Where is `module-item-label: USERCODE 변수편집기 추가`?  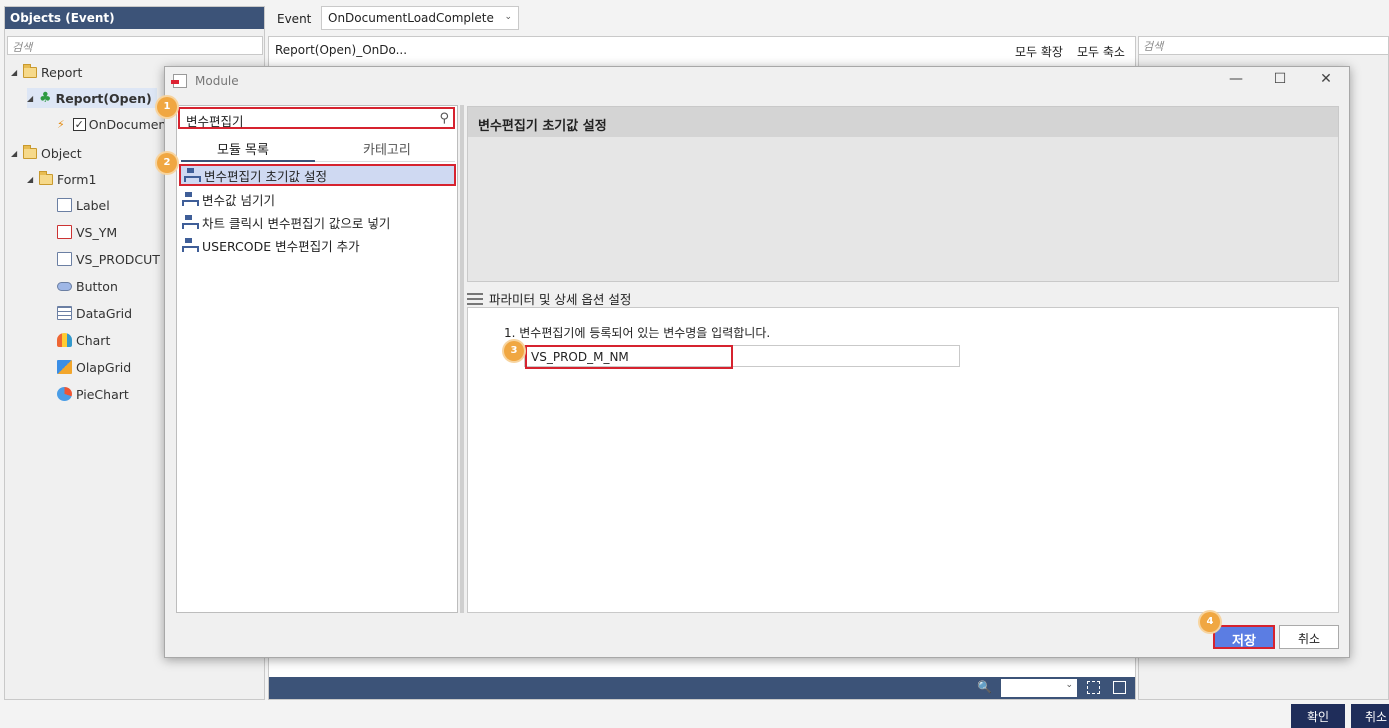
module-item-label: USERCODE 변수편집기 추가 is located at coordinates (281, 246).